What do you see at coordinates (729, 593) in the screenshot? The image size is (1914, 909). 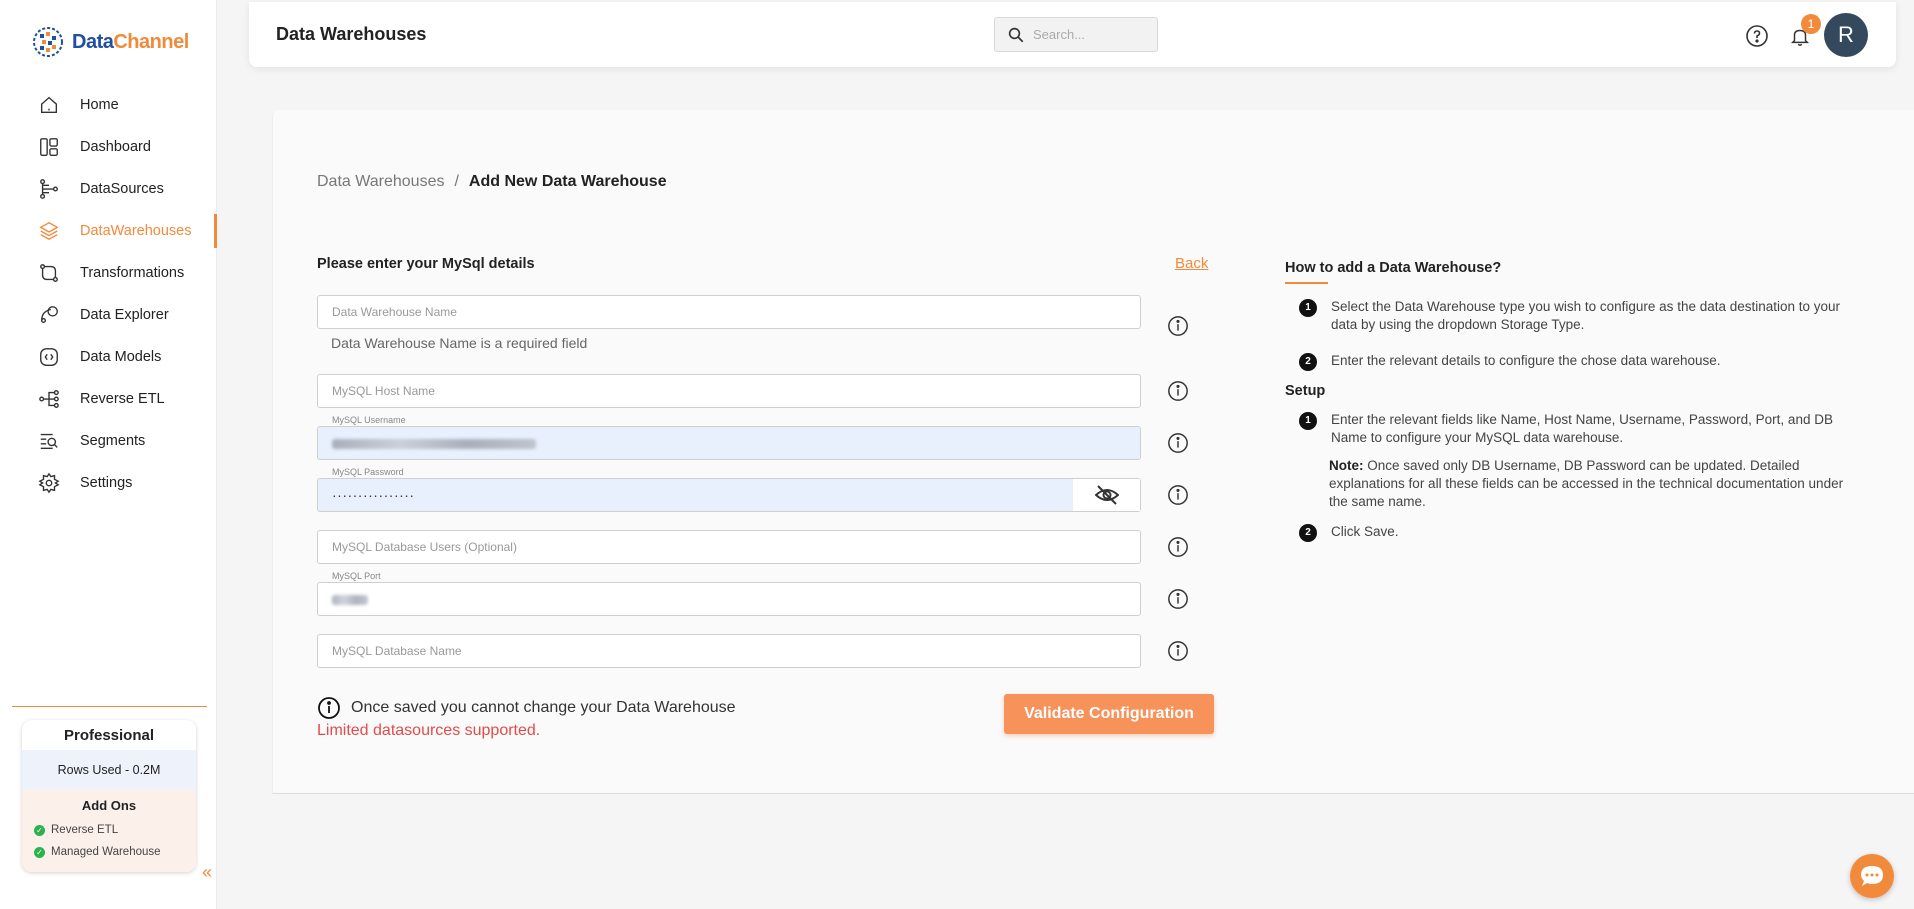 I see `port-field: MySQL Port` at bounding box center [729, 593].